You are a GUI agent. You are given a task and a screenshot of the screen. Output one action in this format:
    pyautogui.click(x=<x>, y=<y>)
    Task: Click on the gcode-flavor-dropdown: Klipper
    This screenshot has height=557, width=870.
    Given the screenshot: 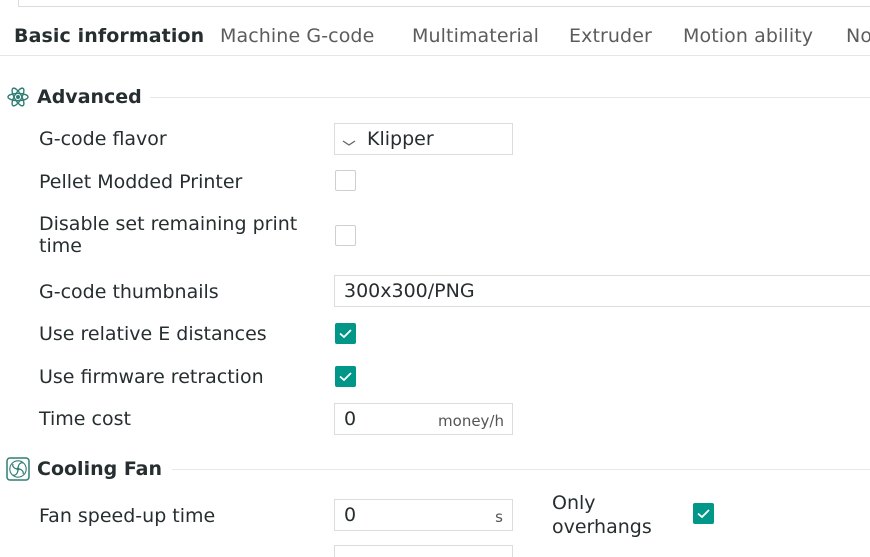 What is the action you would take?
    pyautogui.click(x=423, y=139)
    